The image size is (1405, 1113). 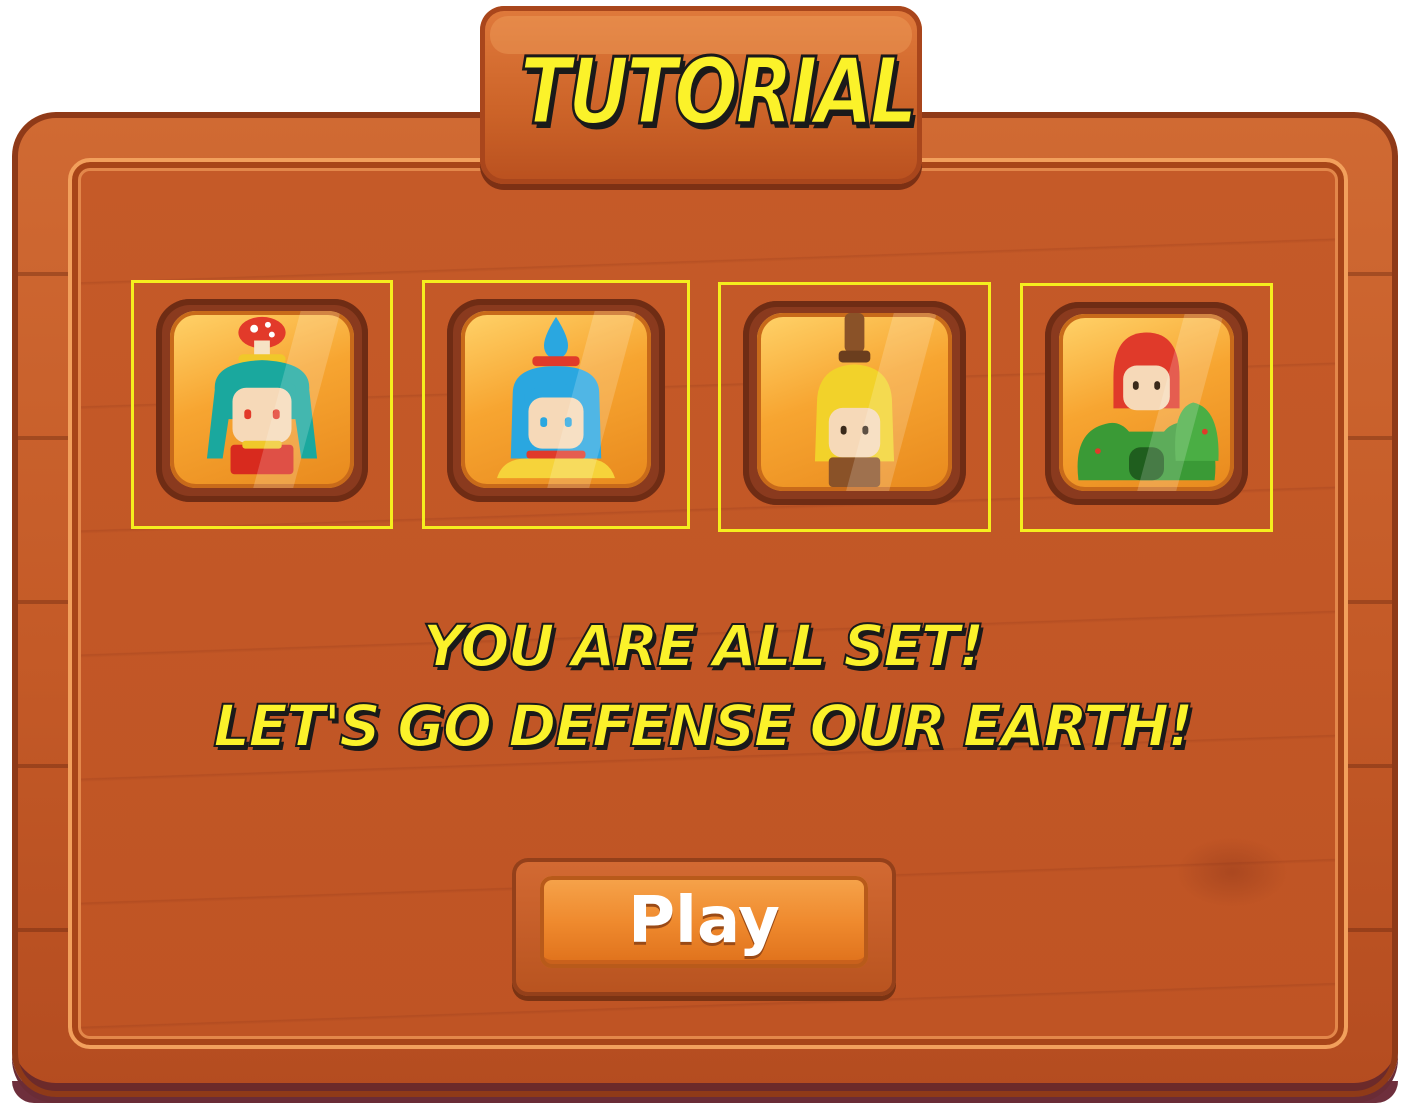 What do you see at coordinates (703, 646) in the screenshot?
I see `message-line-1: YOU ARE ALL SET!` at bounding box center [703, 646].